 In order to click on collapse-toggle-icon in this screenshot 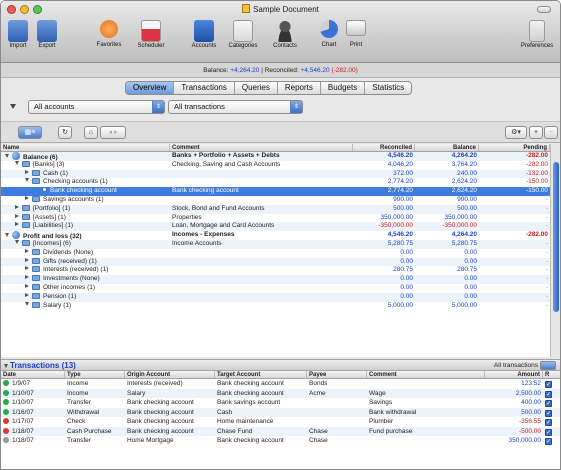, I will do `click(13, 106)`.